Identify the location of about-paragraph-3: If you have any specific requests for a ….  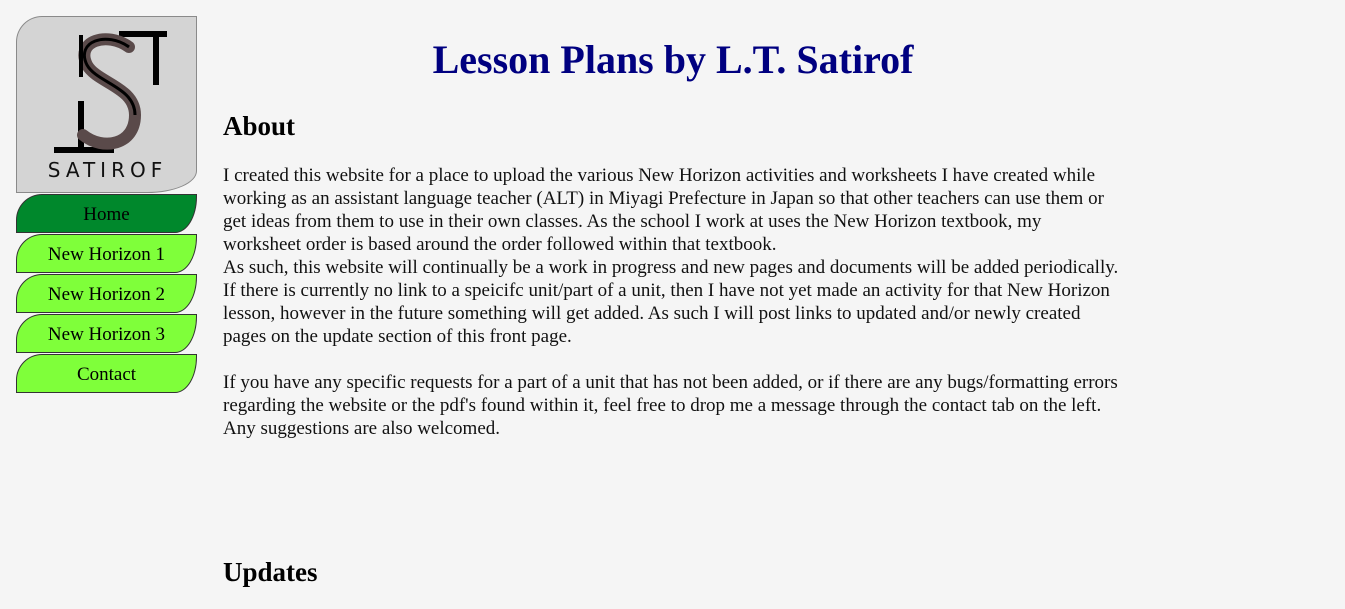
(670, 405).